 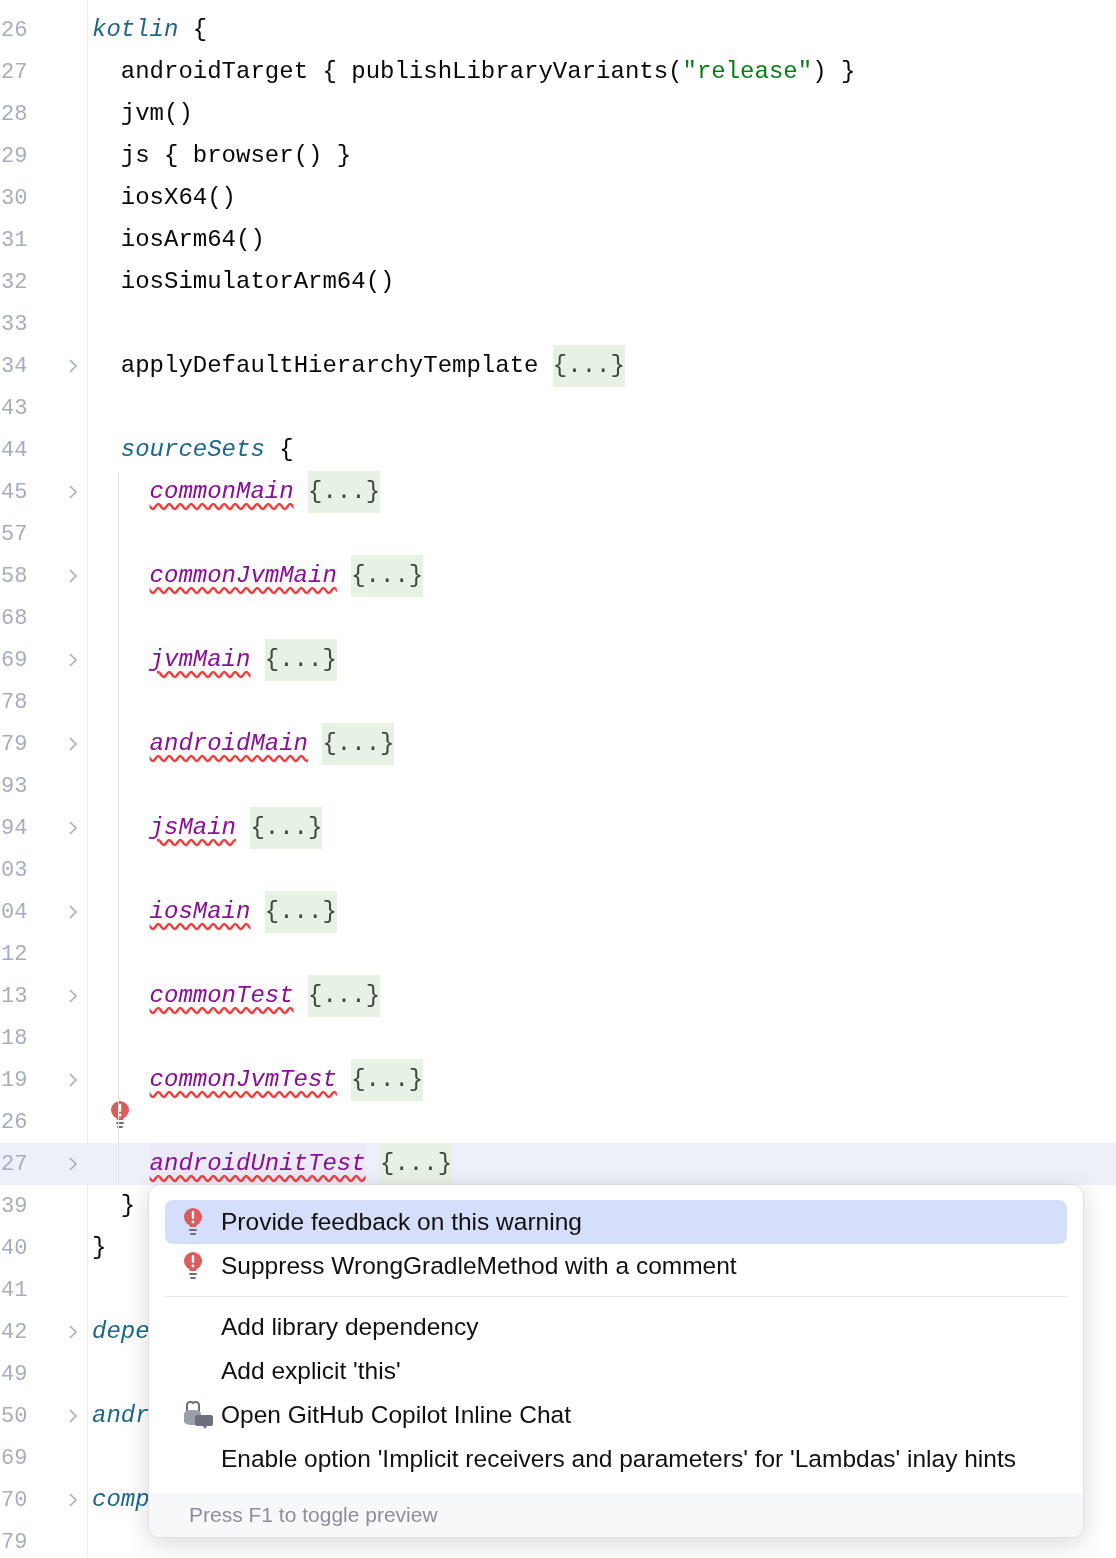 What do you see at coordinates (834, 72) in the screenshot?
I see `code-text: ) }` at bounding box center [834, 72].